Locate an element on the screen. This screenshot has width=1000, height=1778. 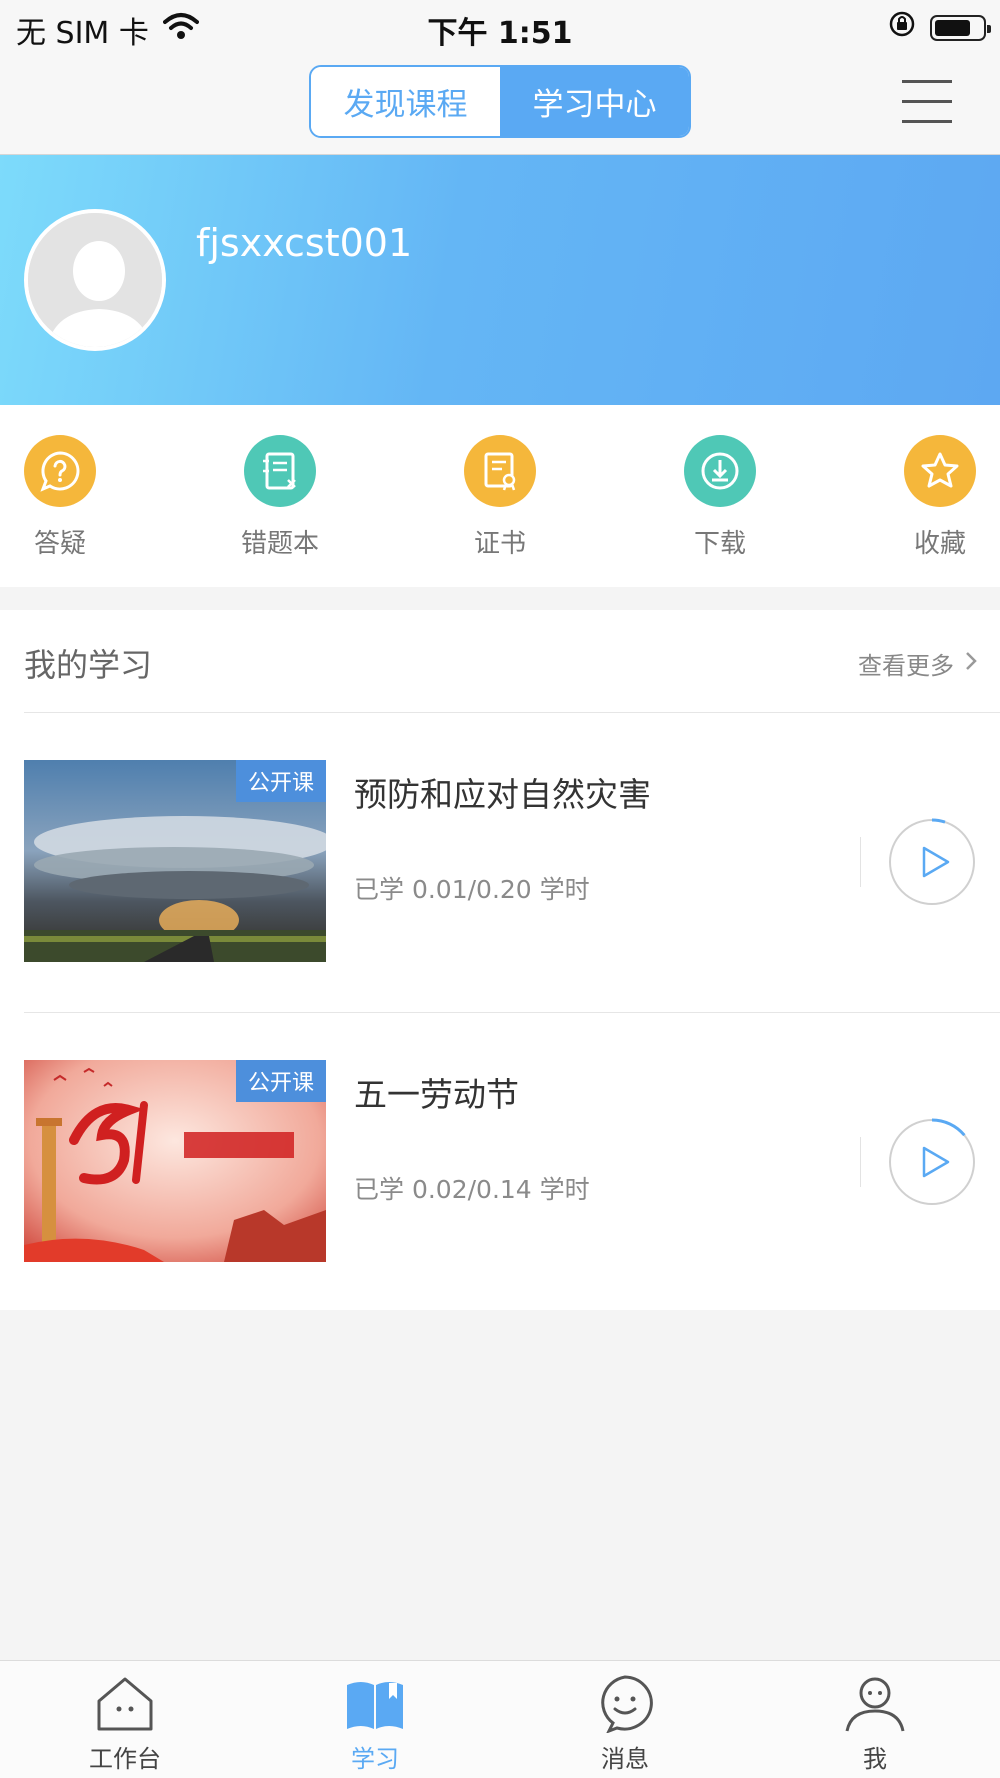
quick-action-certificate: 证书 is located at coordinates (500, 497).